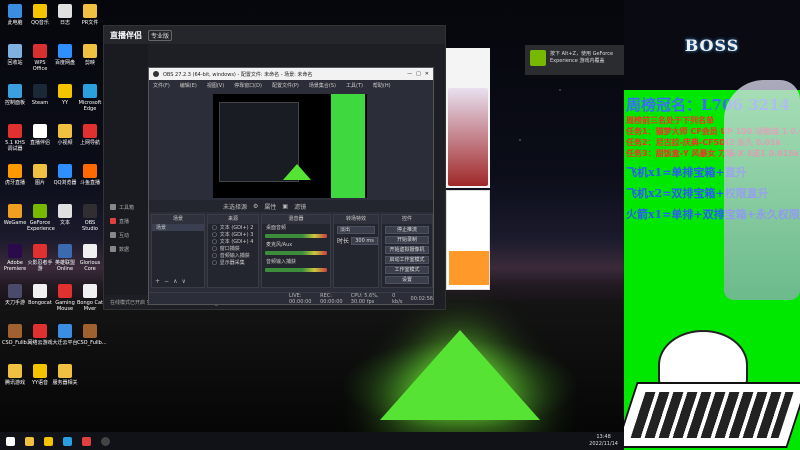  What do you see at coordinates (356, 230) in the screenshot?
I see `transition-select: 淡出` at bounding box center [356, 230].